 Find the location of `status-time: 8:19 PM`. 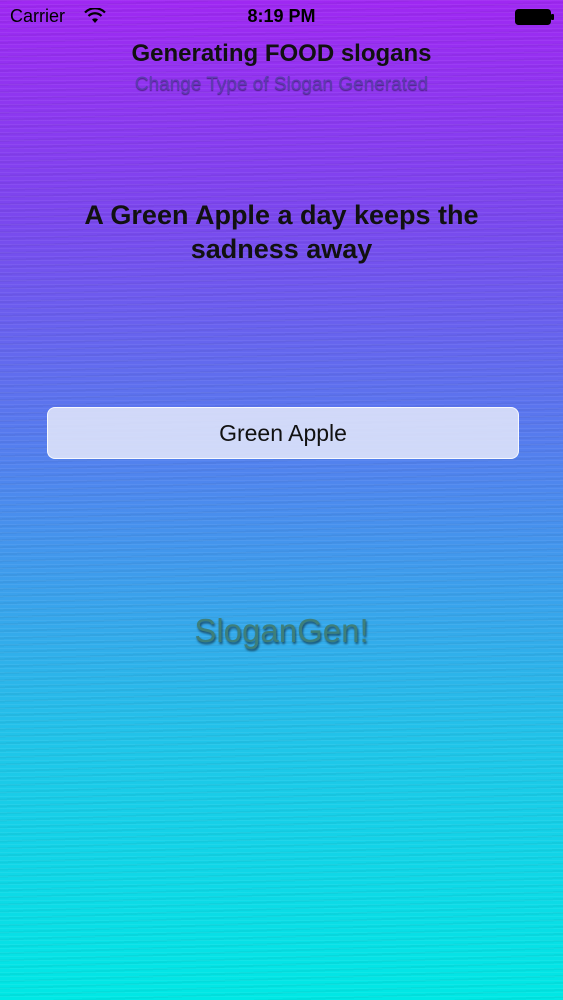

status-time: 8:19 PM is located at coordinates (281, 16).